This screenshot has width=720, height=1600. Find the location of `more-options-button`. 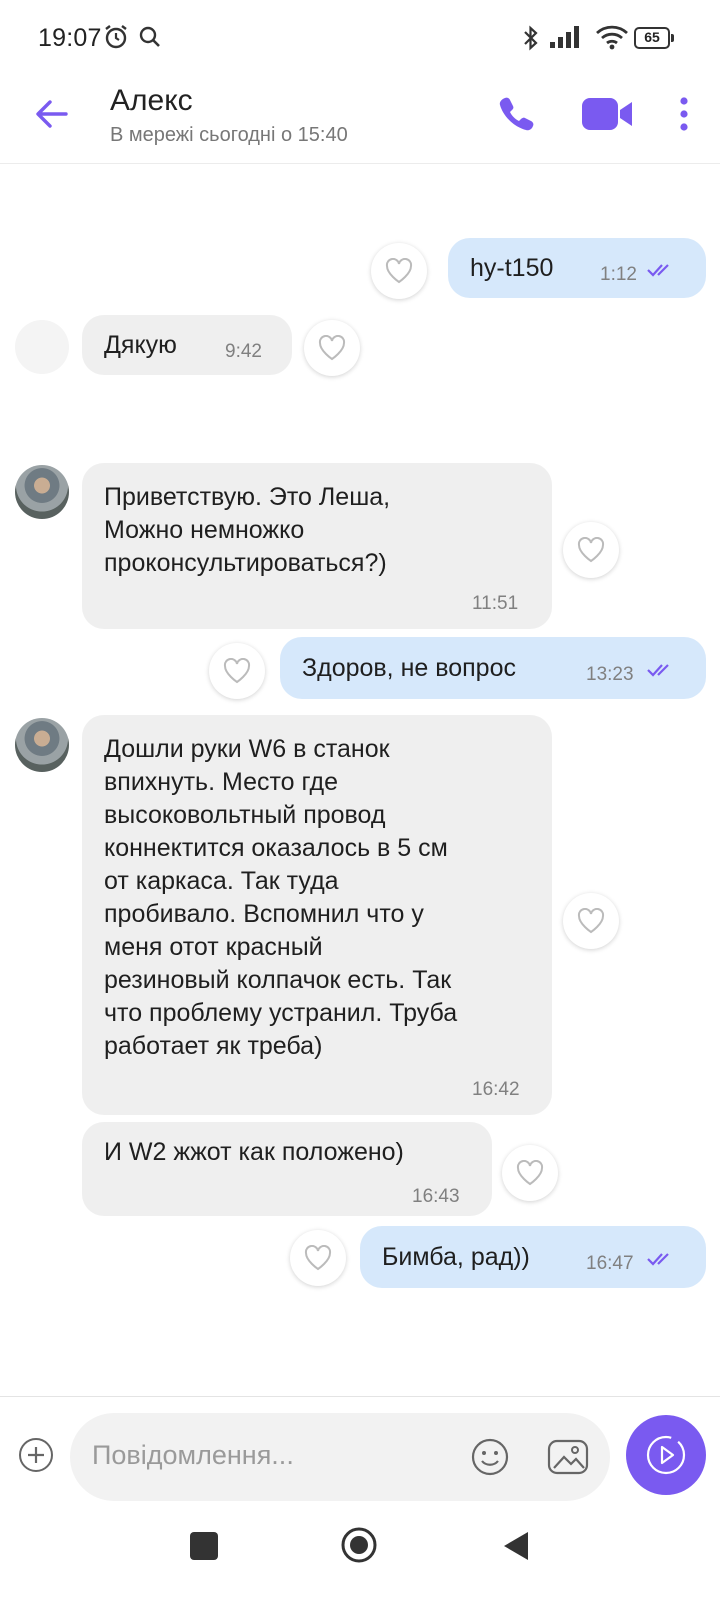

more-options-button is located at coordinates (684, 114).